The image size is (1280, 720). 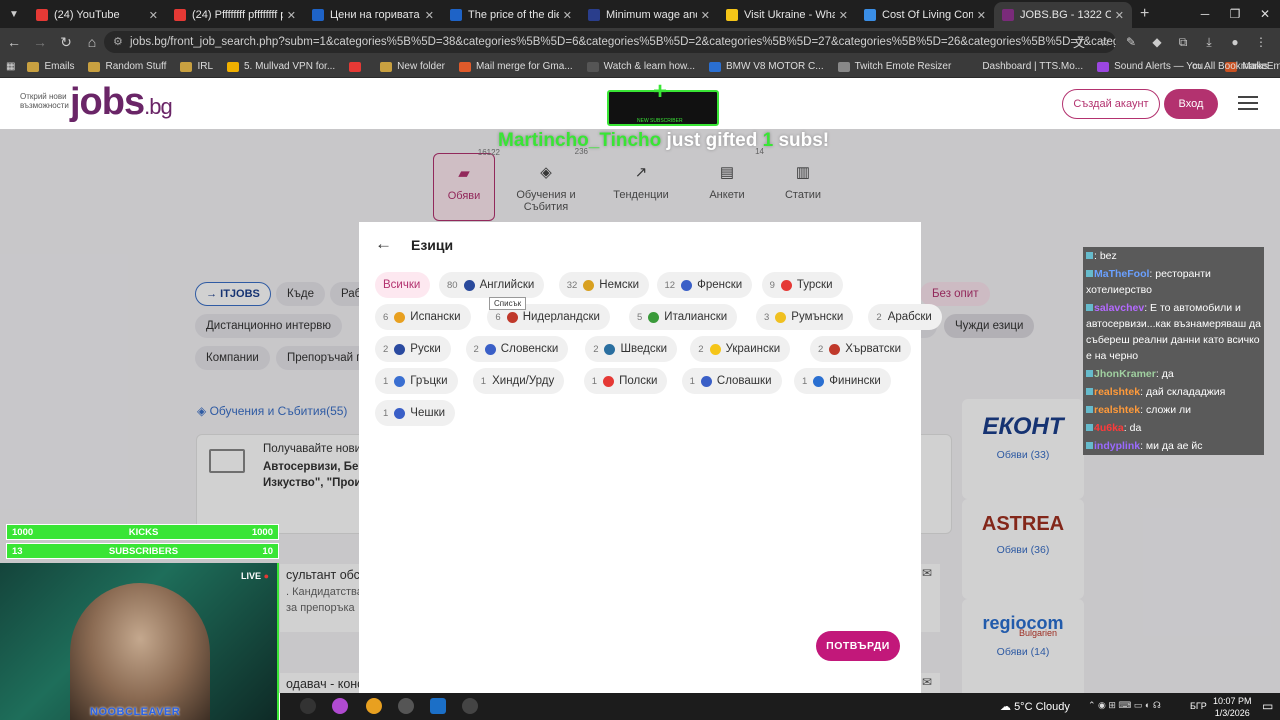 I want to click on browser-tab: (24) Pffffffff pffffffff pfffff ✕, so click(x=235, y=15).